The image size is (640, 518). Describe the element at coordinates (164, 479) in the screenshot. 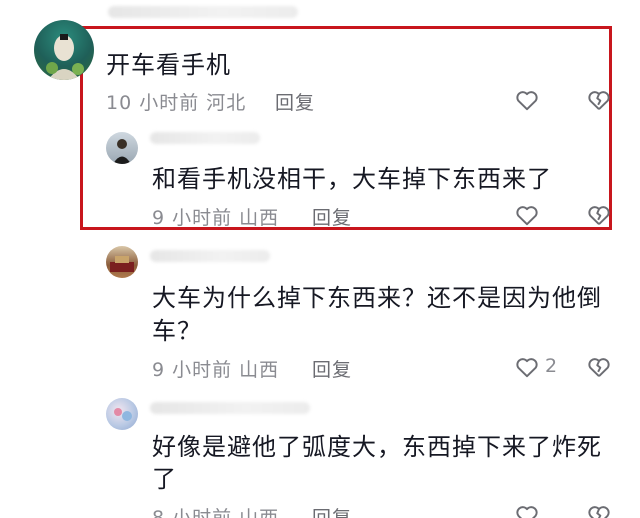

I see `comment-text-continued: 了` at that location.